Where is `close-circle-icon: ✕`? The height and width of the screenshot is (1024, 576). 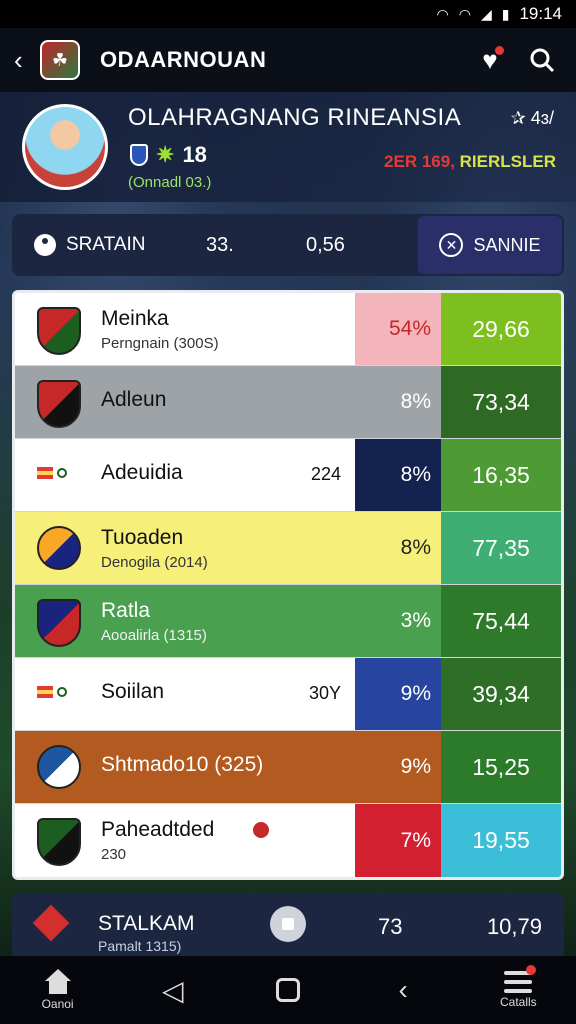 close-circle-icon: ✕ is located at coordinates (451, 245).